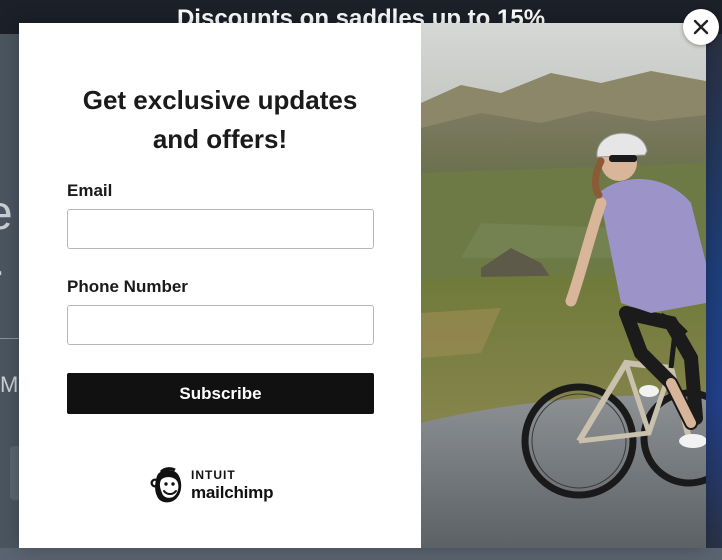  Describe the element at coordinates (220, 393) in the screenshot. I see `subscribe-button: Subscribe` at that location.